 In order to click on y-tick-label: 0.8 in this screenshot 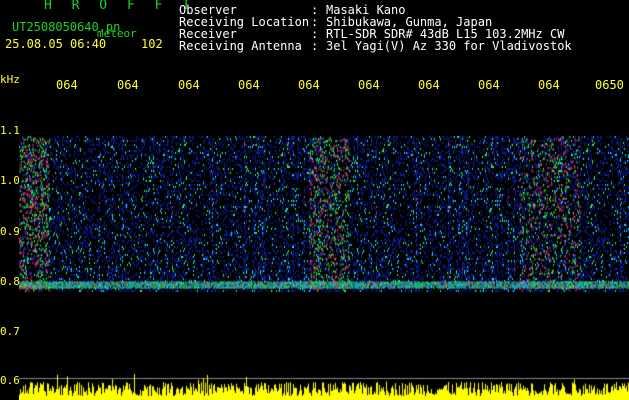, I will do `click(10, 281)`.